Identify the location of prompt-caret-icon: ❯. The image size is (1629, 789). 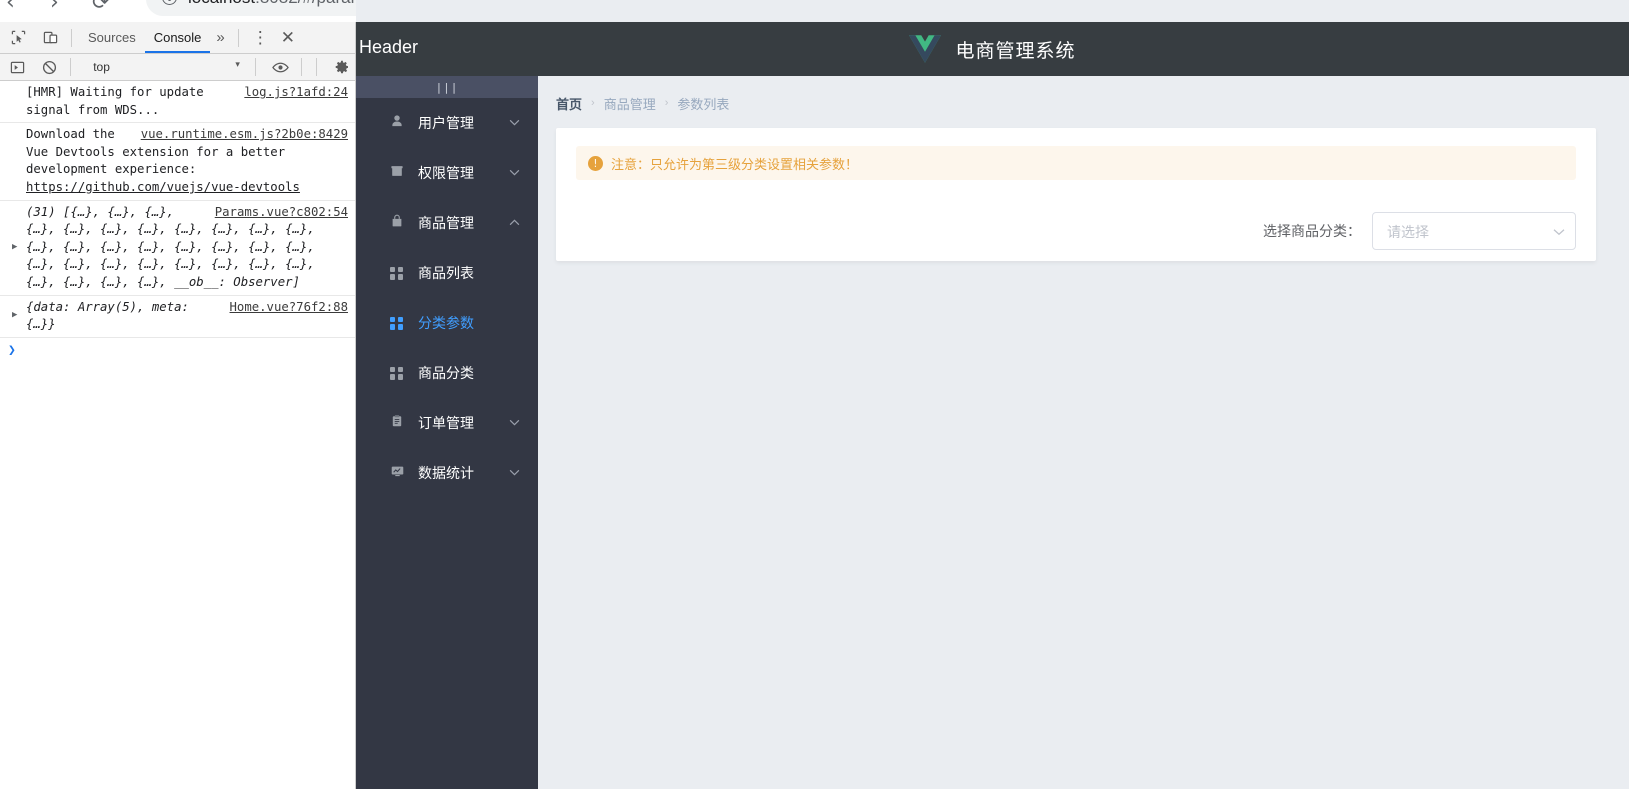
(12, 350).